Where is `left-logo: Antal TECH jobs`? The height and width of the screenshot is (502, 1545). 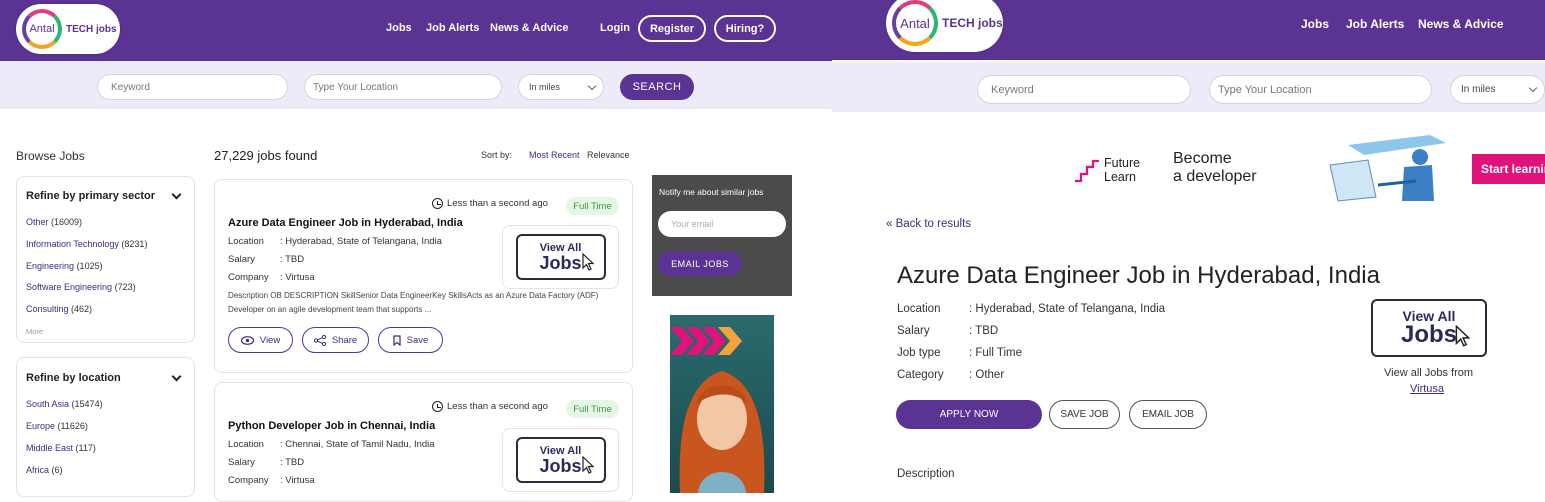
left-logo: Antal TECH jobs is located at coordinates (68, 29).